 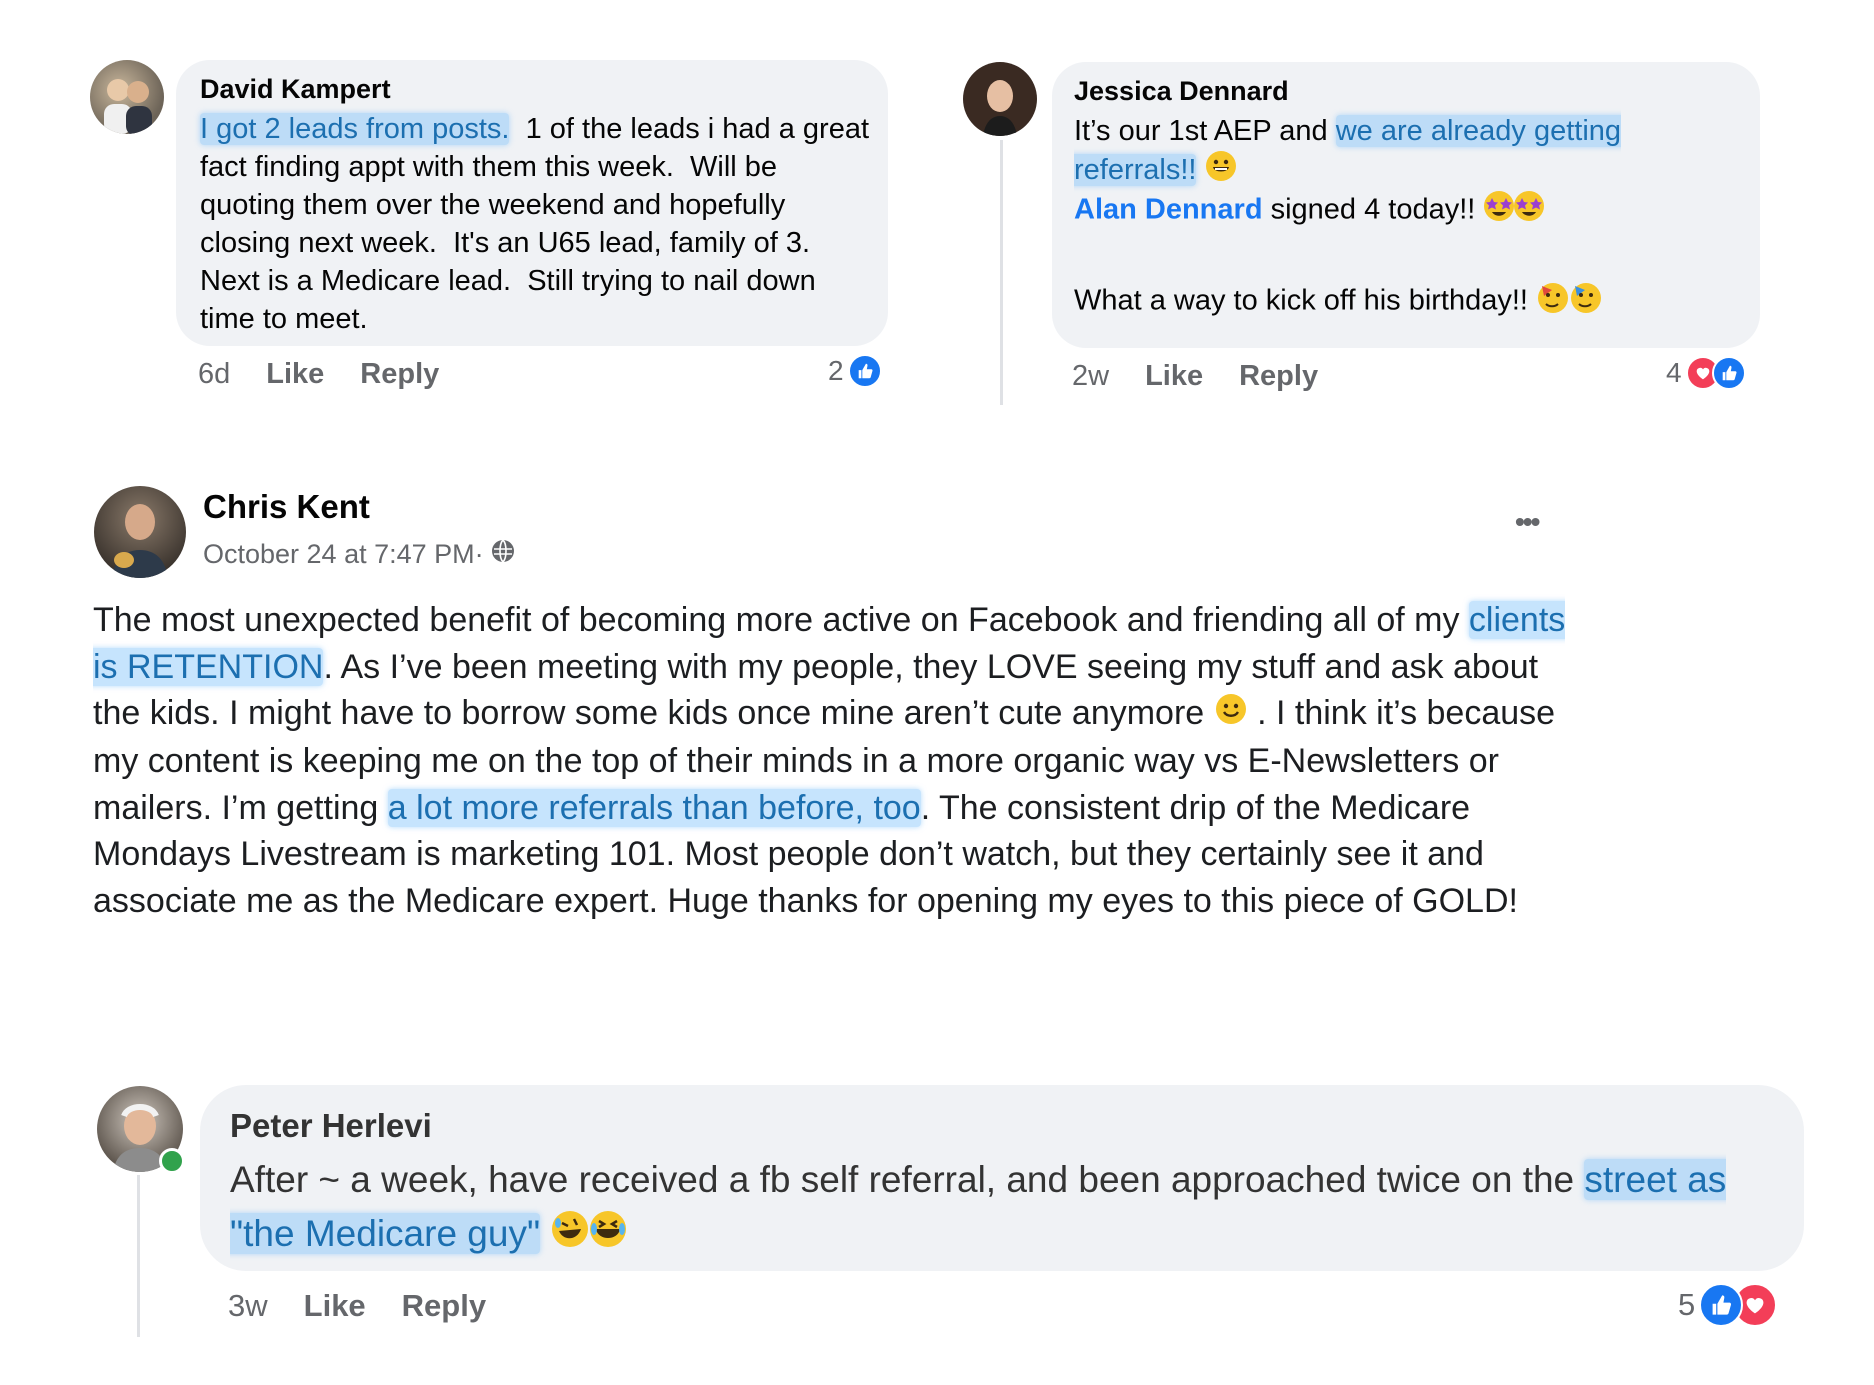 I want to click on post-more-options-button: •••, so click(x=1527, y=522).